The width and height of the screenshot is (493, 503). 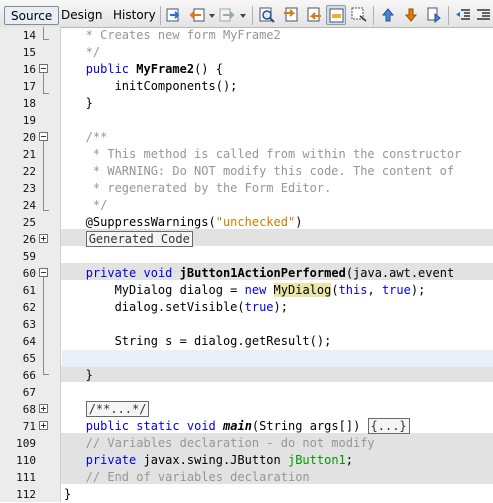 What do you see at coordinates (219, 460) in the screenshot?
I see `code-line: private javax.swing.JButton jButton1;` at bounding box center [219, 460].